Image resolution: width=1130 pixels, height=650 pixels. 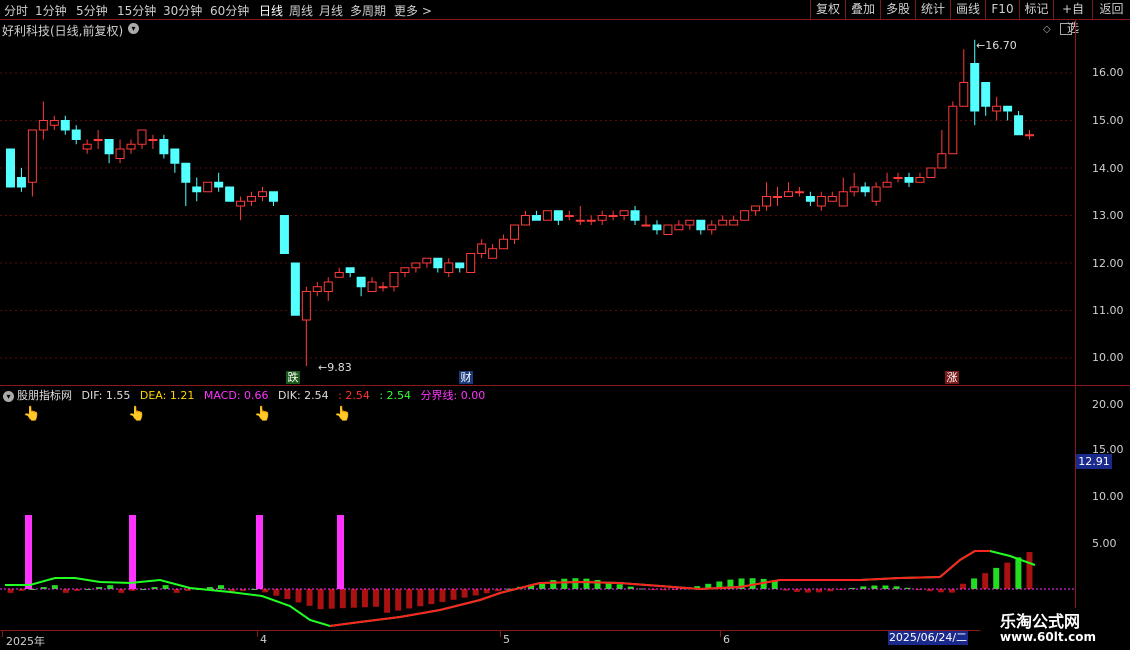 I want to click on price-tick: 14.00, so click(x=1108, y=168).